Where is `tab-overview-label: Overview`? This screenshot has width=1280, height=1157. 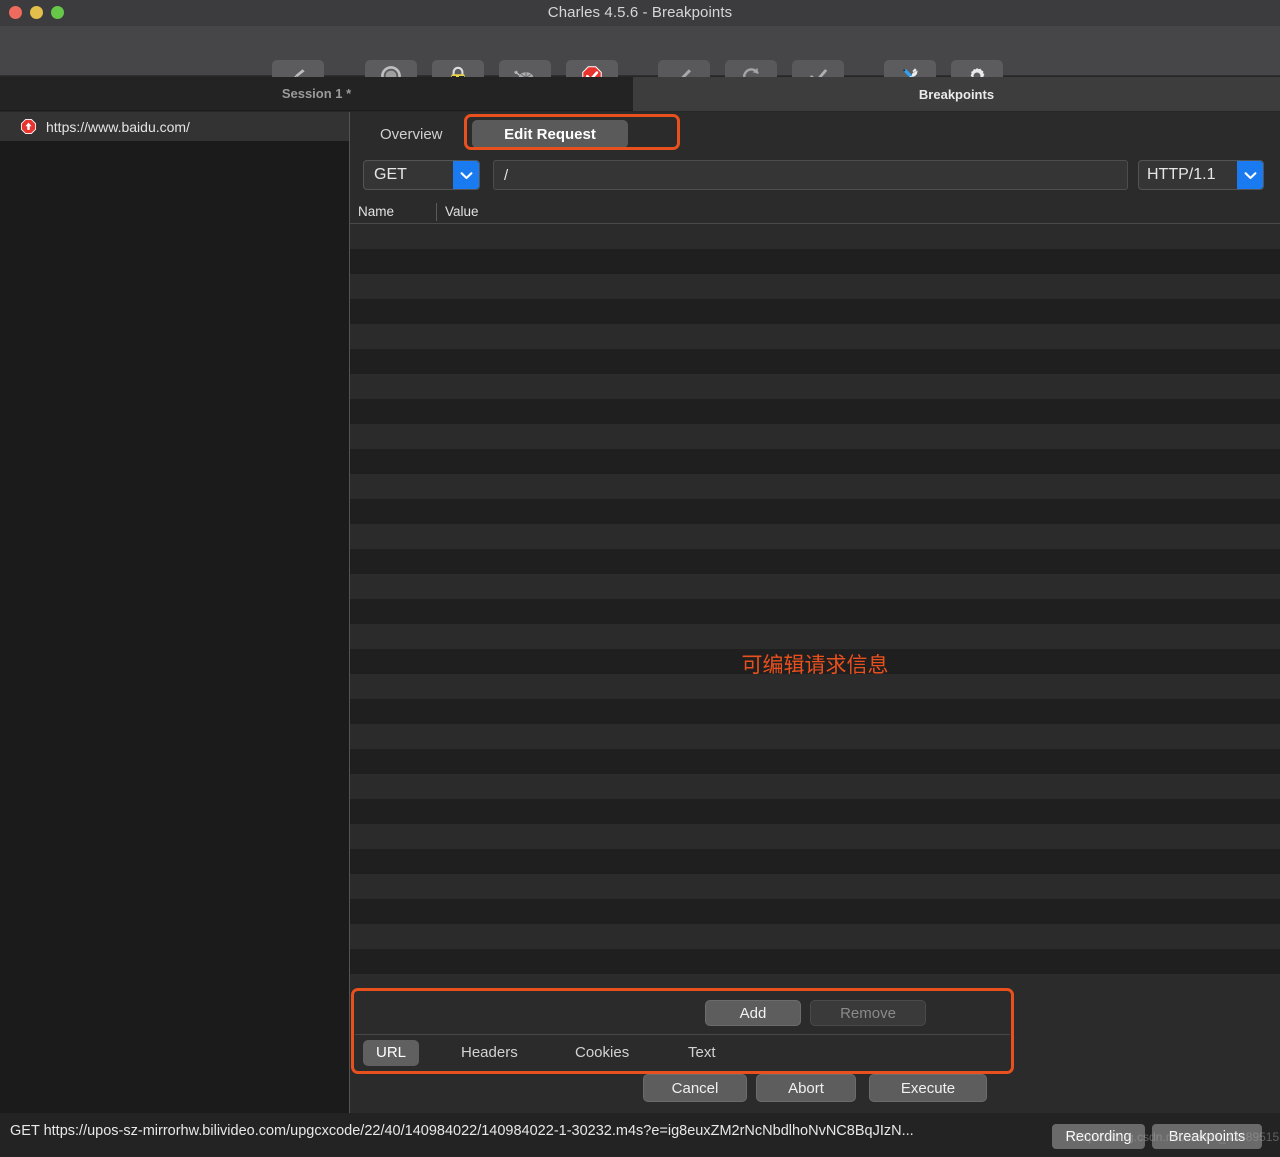
tab-overview-label: Overview is located at coordinates (411, 134).